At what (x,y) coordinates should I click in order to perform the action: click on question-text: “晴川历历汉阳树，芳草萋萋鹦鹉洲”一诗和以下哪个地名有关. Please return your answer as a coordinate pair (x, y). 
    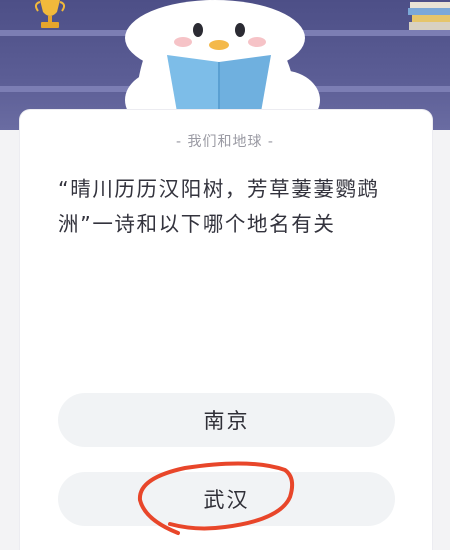
    Looking at the image, I should click on (219, 206).